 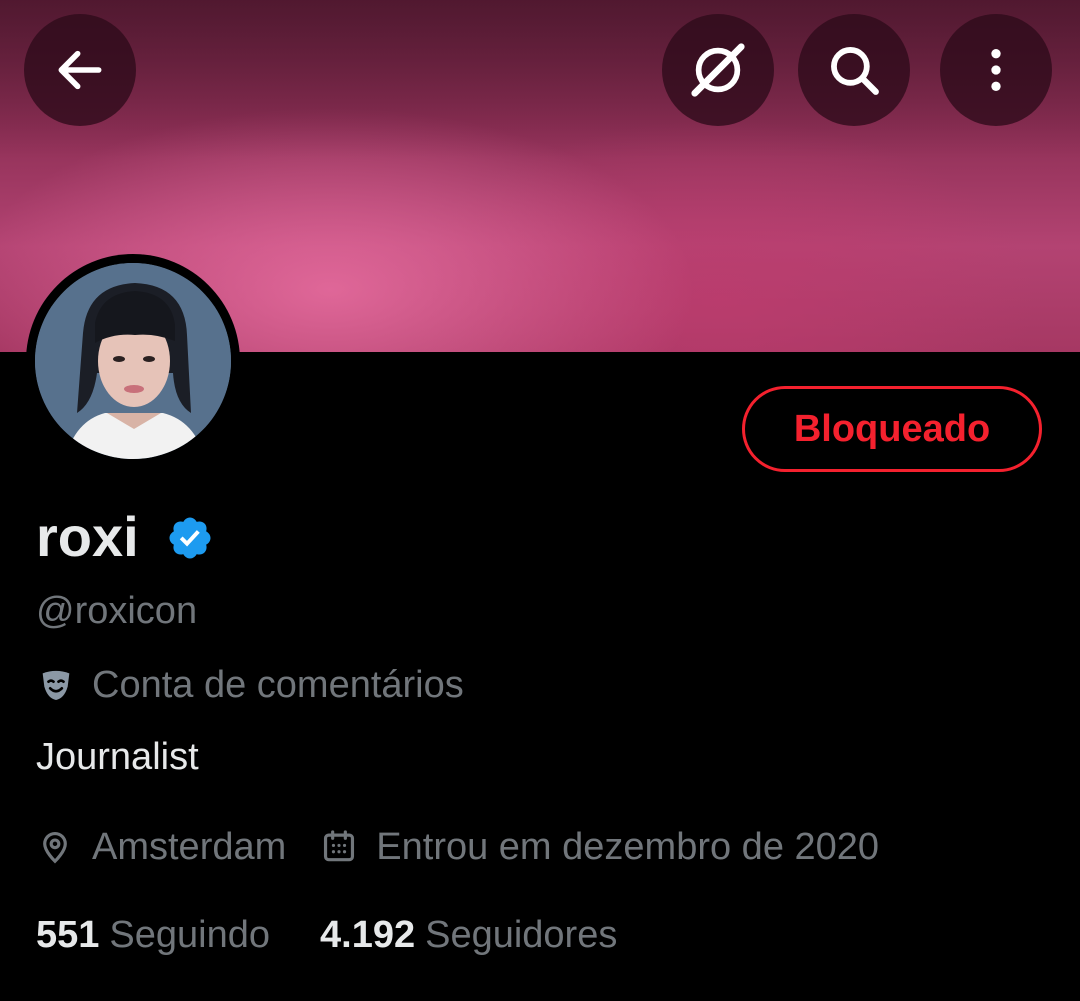 What do you see at coordinates (87, 536) in the screenshot?
I see `display-name: roxi` at bounding box center [87, 536].